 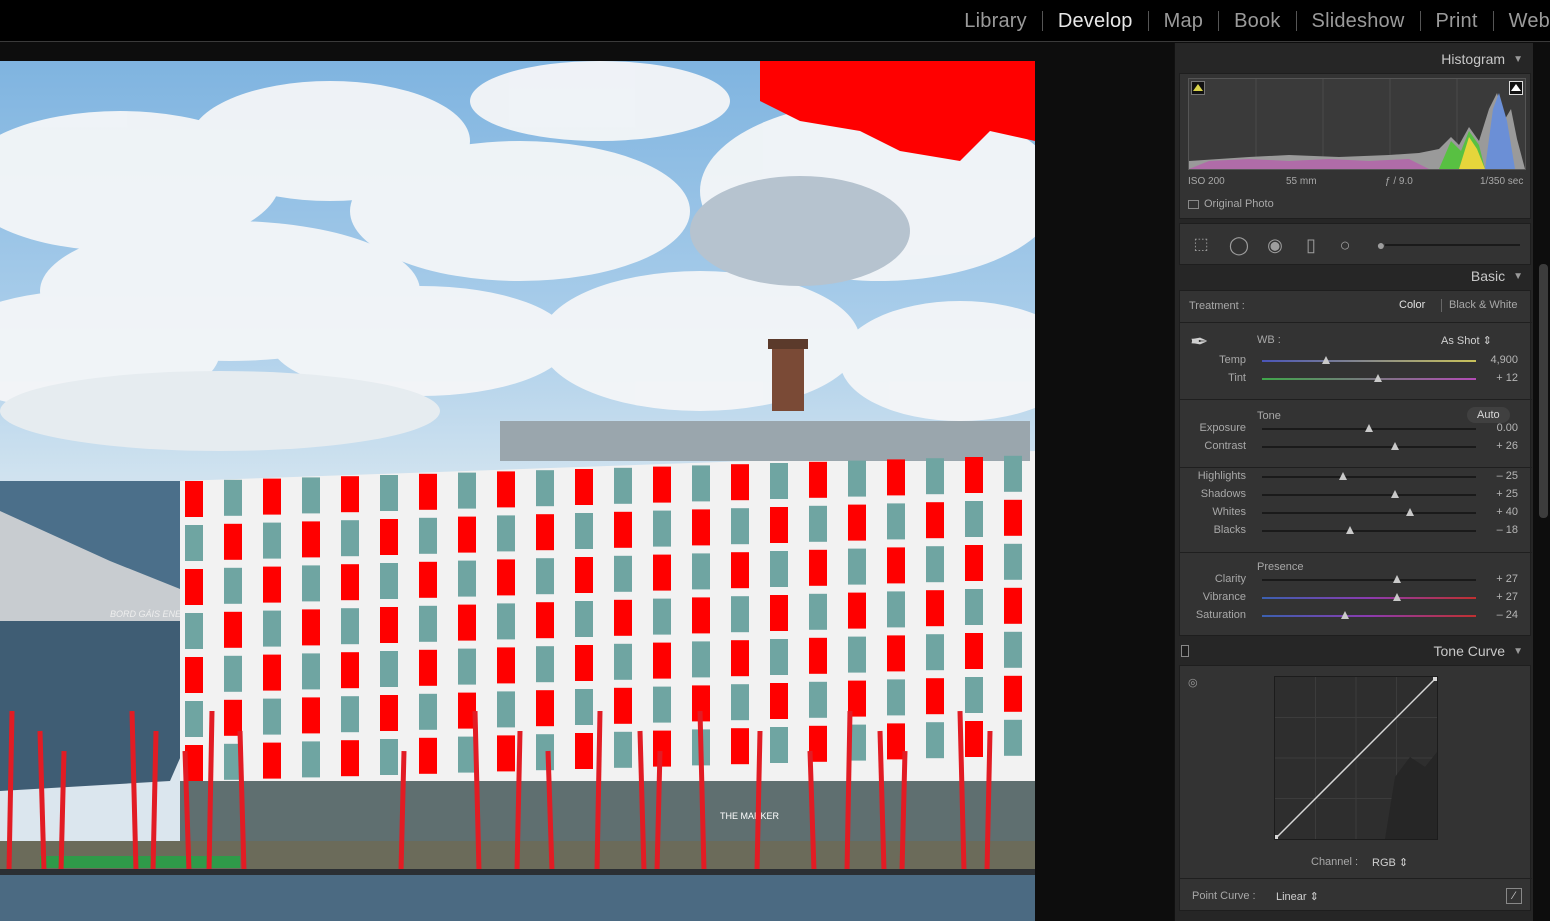 What do you see at coordinates (1369, 615) in the screenshot?
I see `saturation-track` at bounding box center [1369, 615].